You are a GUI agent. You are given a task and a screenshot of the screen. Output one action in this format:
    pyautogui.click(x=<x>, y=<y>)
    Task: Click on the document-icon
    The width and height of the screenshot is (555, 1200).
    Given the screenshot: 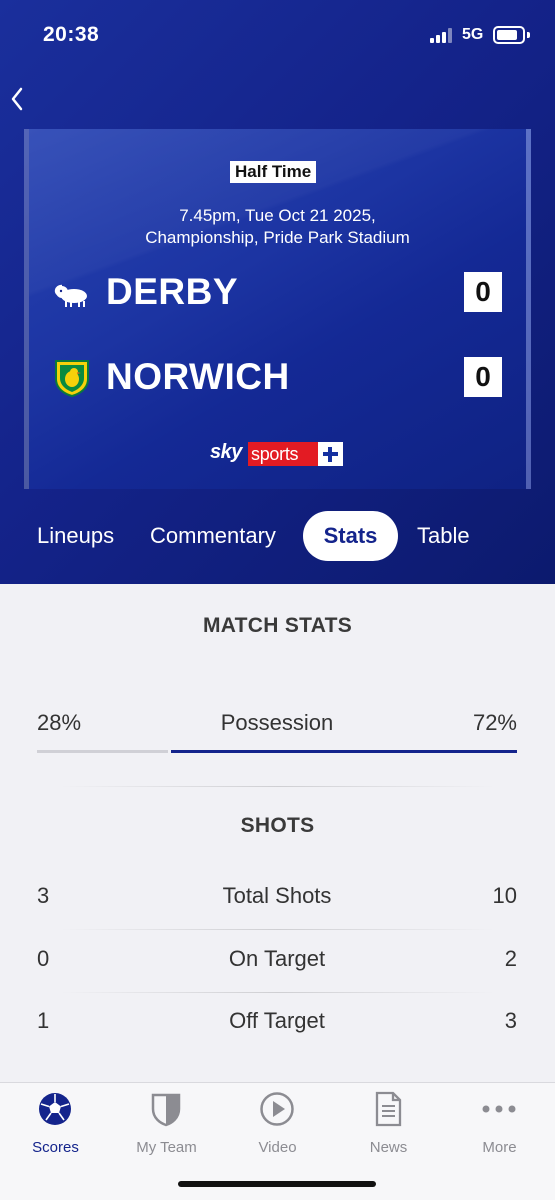 What is the action you would take?
    pyautogui.click(x=388, y=1109)
    